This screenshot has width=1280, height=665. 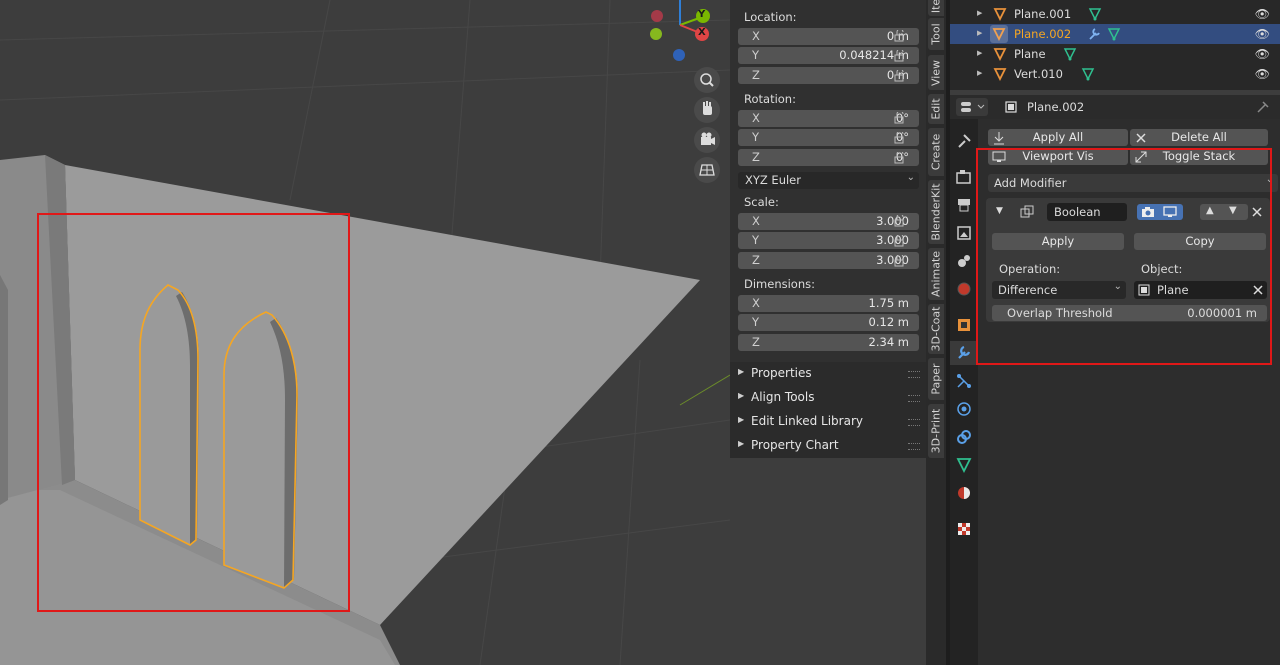 What do you see at coordinates (828, 322) in the screenshot?
I see `dimensions-y-field: Y 0.12 m` at bounding box center [828, 322].